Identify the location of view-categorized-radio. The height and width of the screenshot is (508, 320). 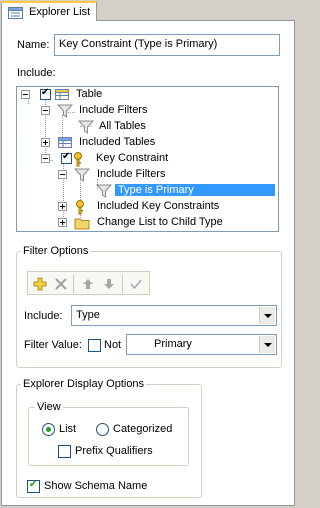
(102, 429).